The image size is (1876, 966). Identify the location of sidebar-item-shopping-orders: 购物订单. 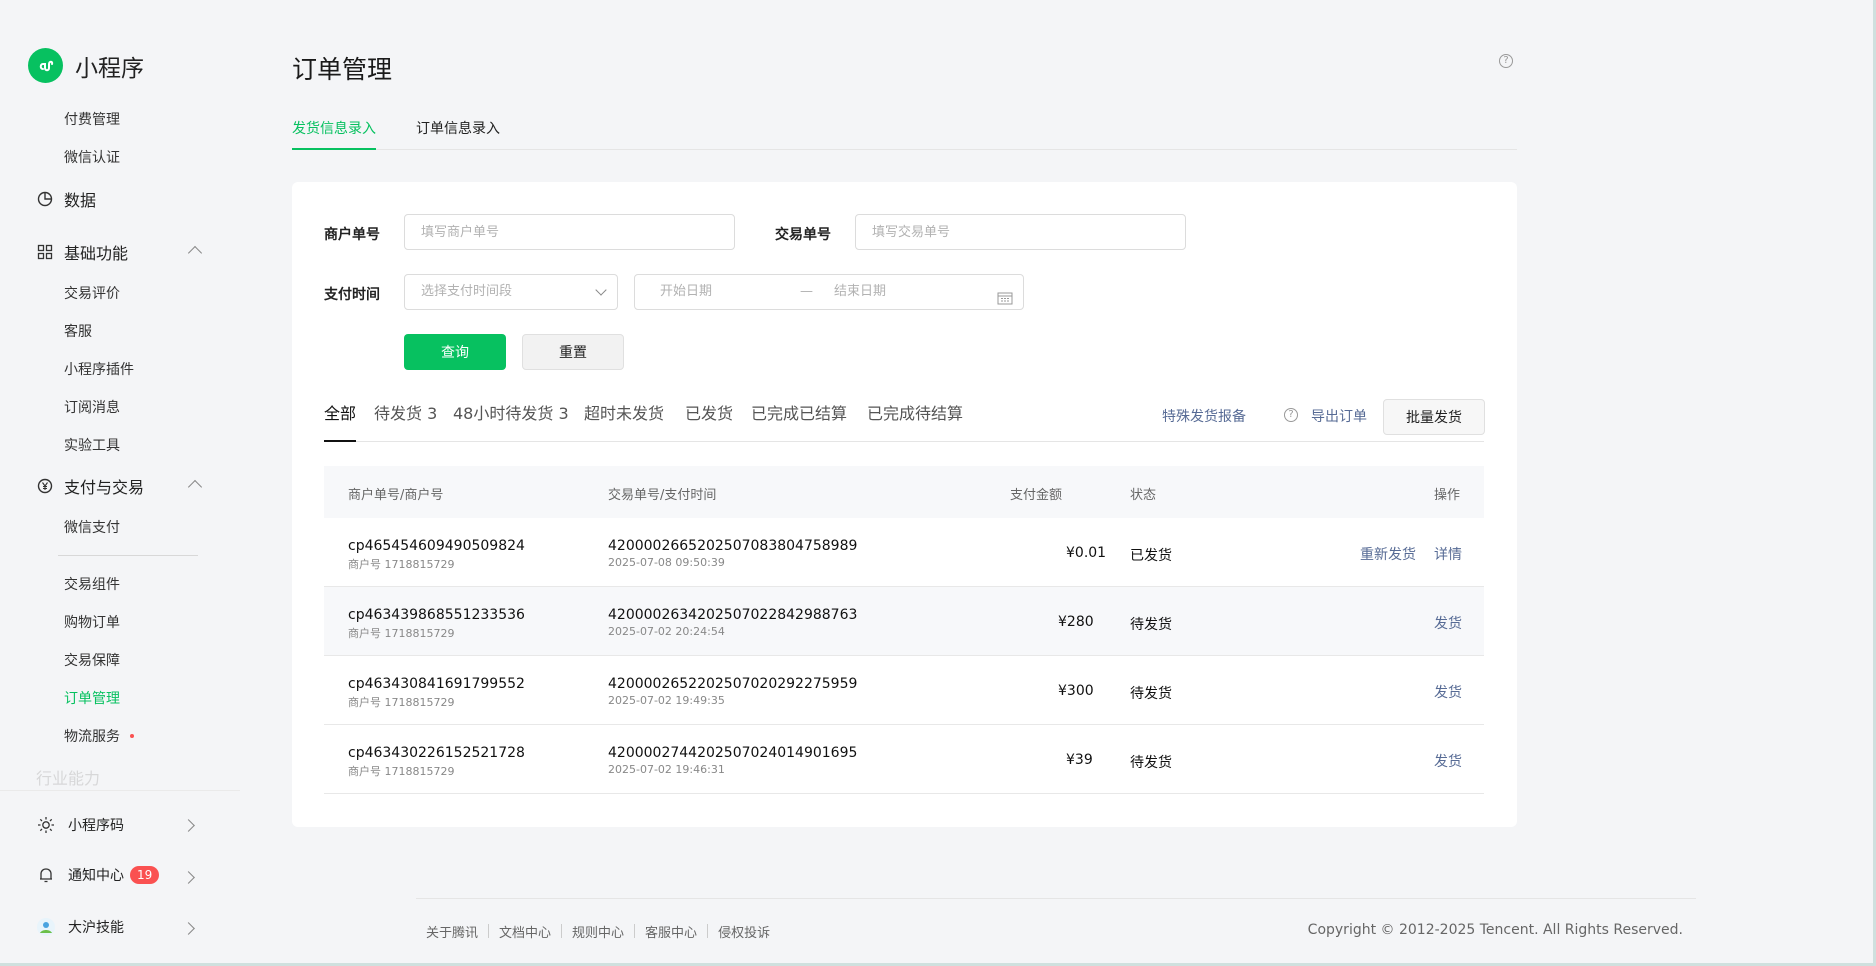
(92, 622).